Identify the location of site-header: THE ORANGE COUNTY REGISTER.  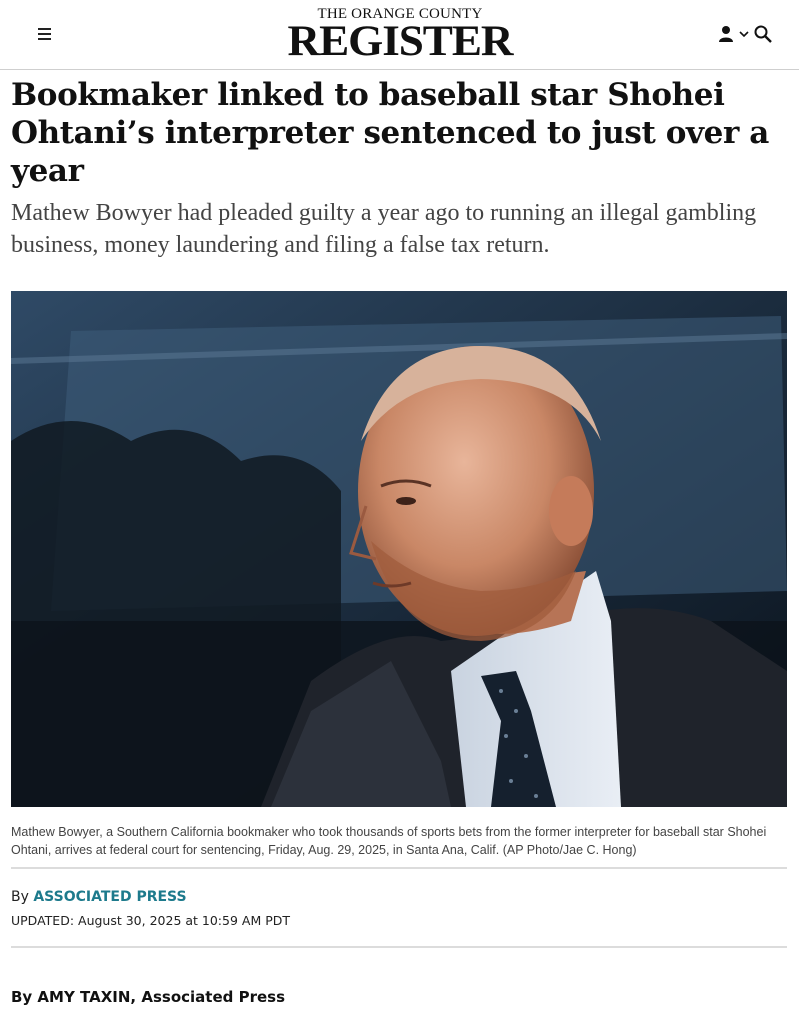
(399, 35).